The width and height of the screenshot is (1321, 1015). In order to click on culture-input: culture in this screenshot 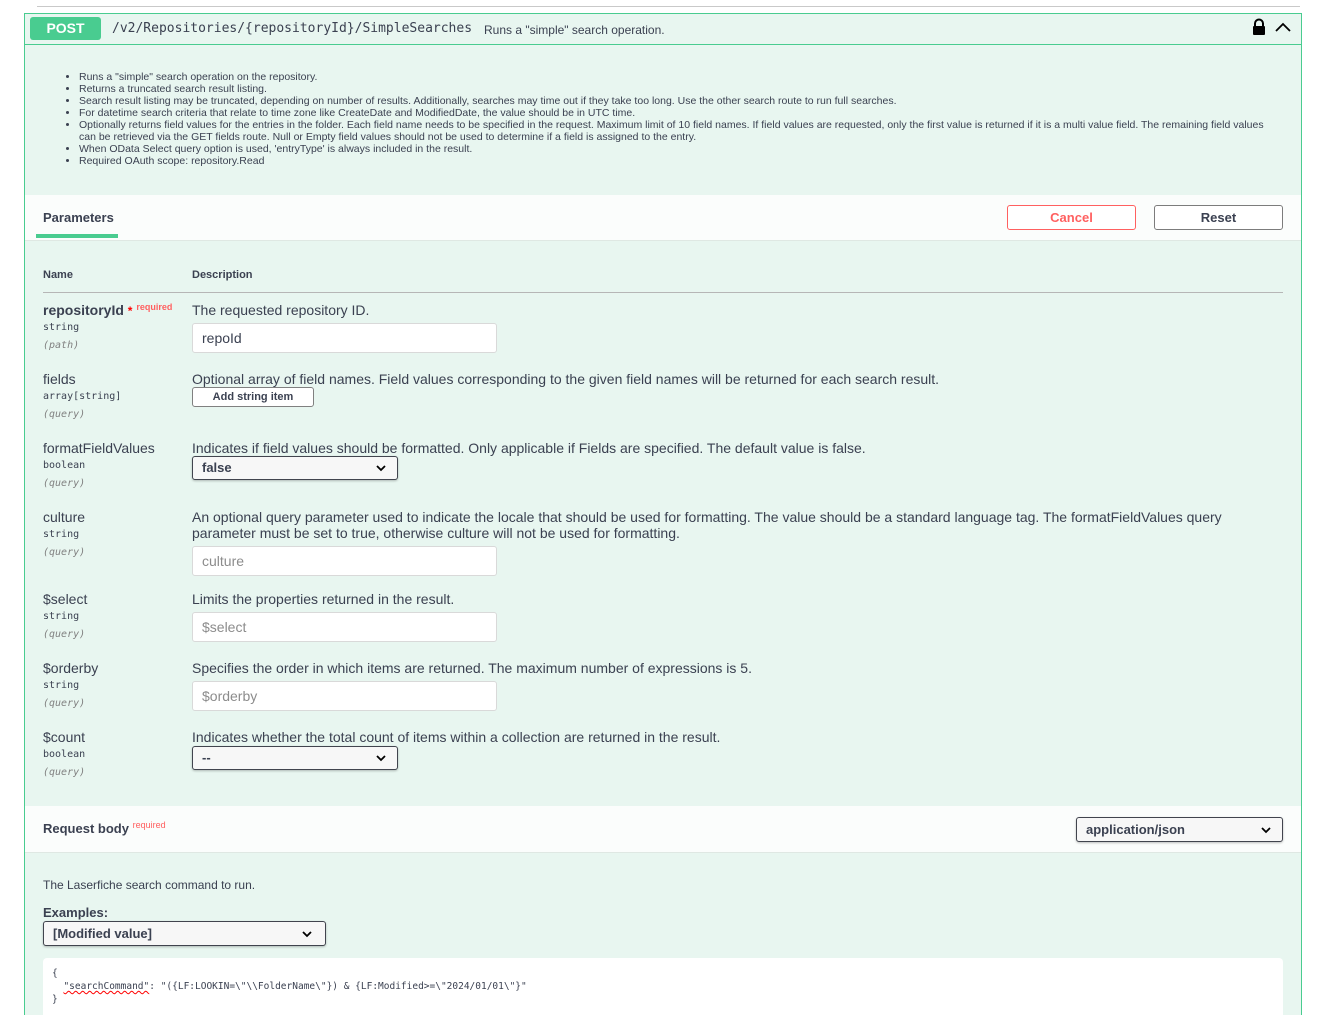, I will do `click(344, 561)`.